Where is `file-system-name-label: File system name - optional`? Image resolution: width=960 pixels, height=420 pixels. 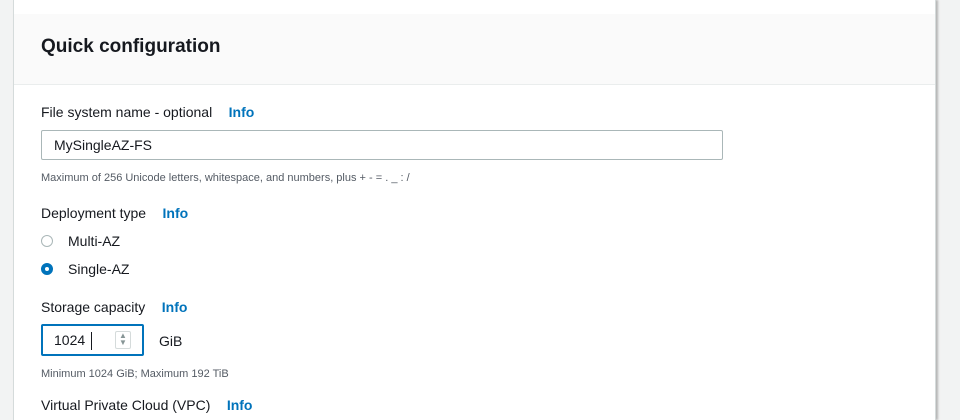
file-system-name-label: File system name - optional is located at coordinates (127, 112).